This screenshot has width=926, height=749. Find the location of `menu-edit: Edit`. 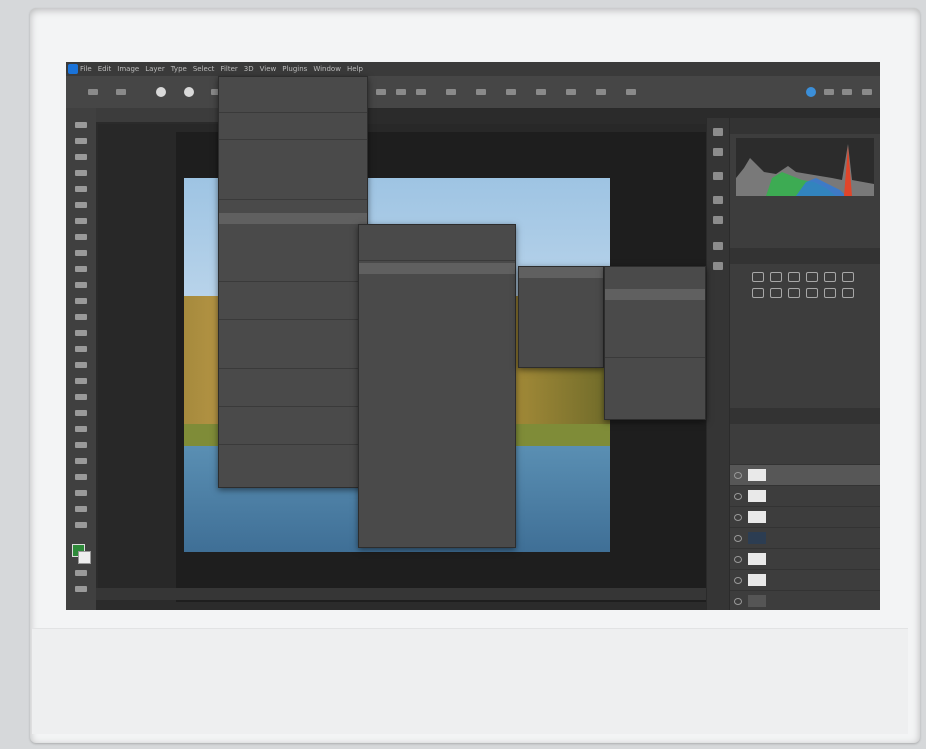

menu-edit: Edit is located at coordinates (105, 69).